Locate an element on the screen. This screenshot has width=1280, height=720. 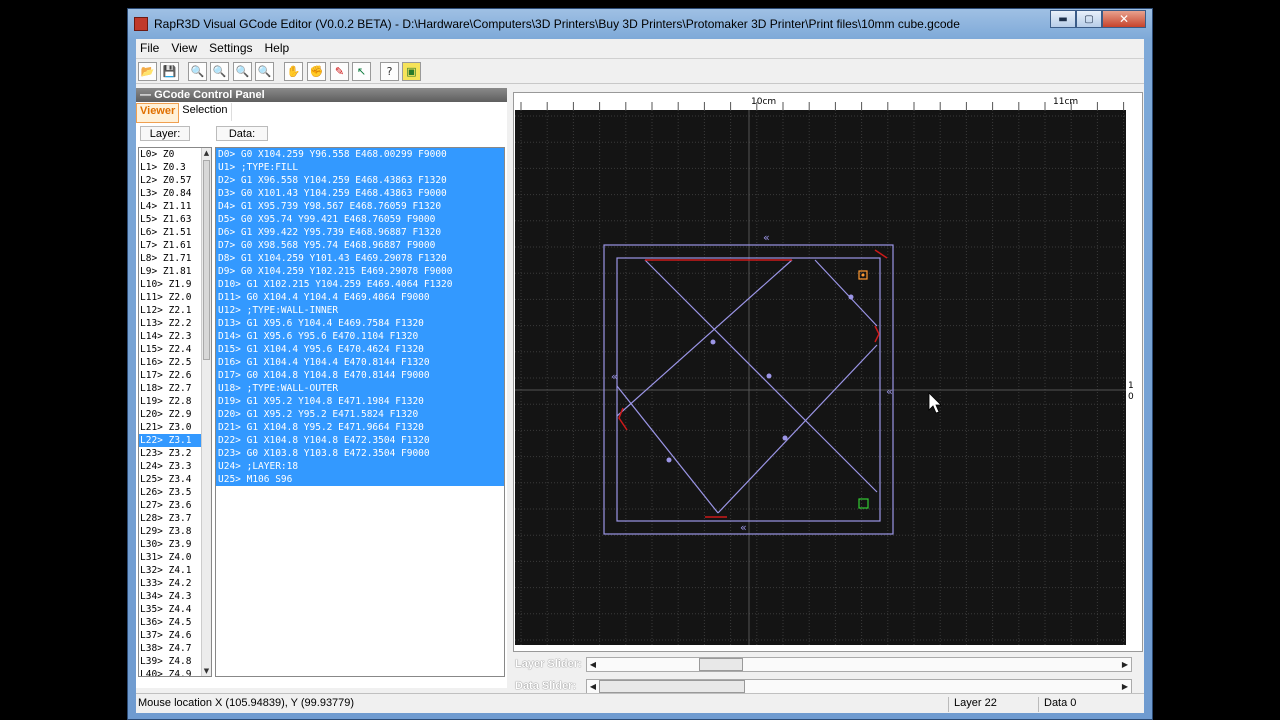
panel-tabs: Viewer Selection is located at coordinates (321, 113).